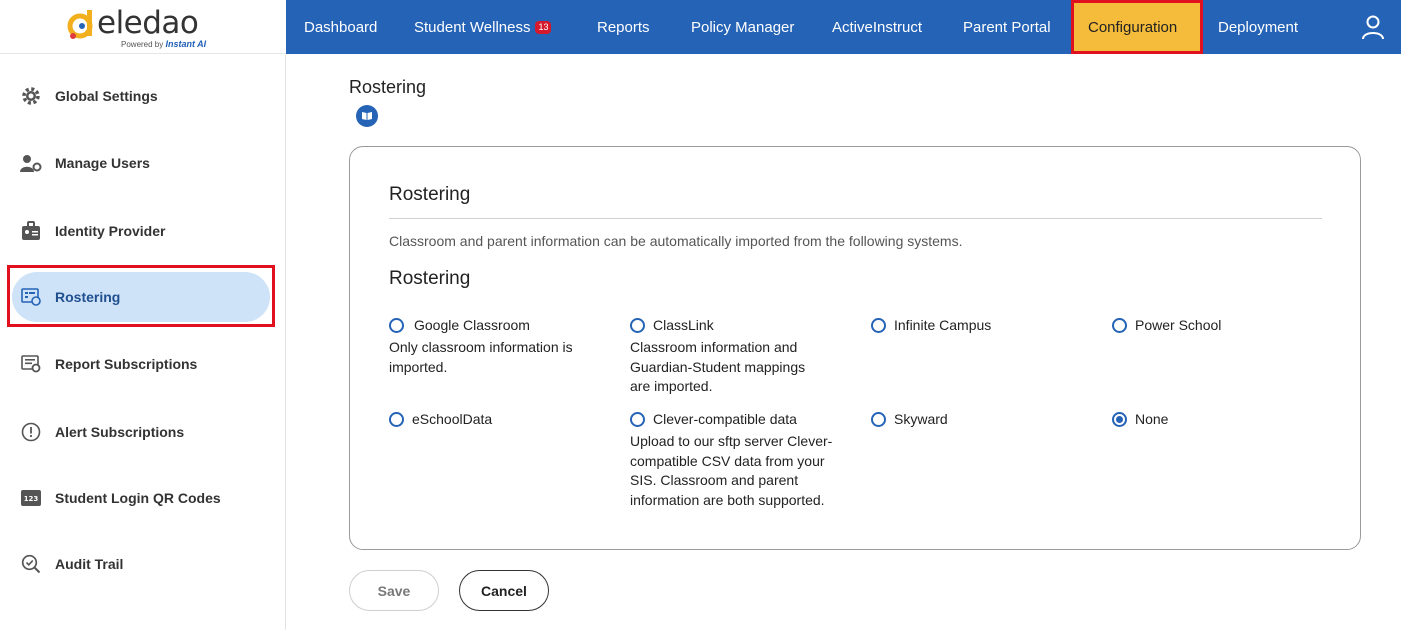 The height and width of the screenshot is (630, 1401). I want to click on option-label: eSchoolData, so click(452, 419).